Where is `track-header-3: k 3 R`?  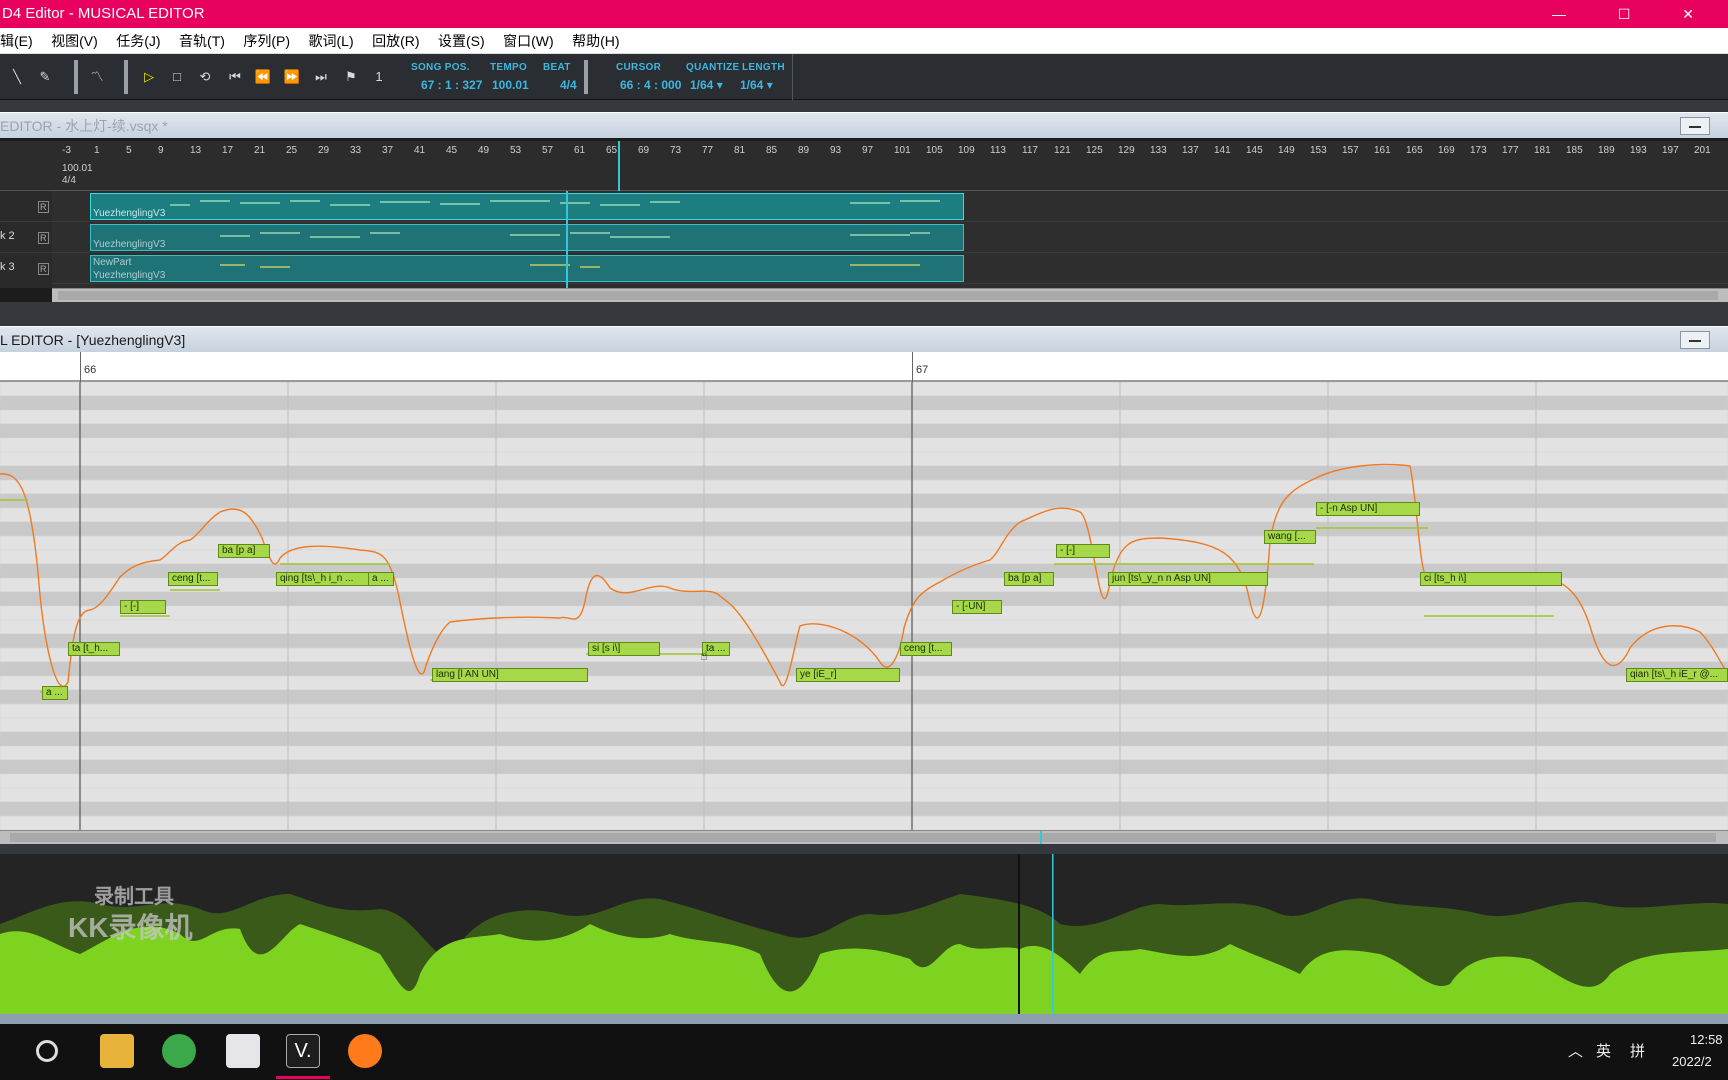
track-header-3: k 3 R is located at coordinates (26, 268).